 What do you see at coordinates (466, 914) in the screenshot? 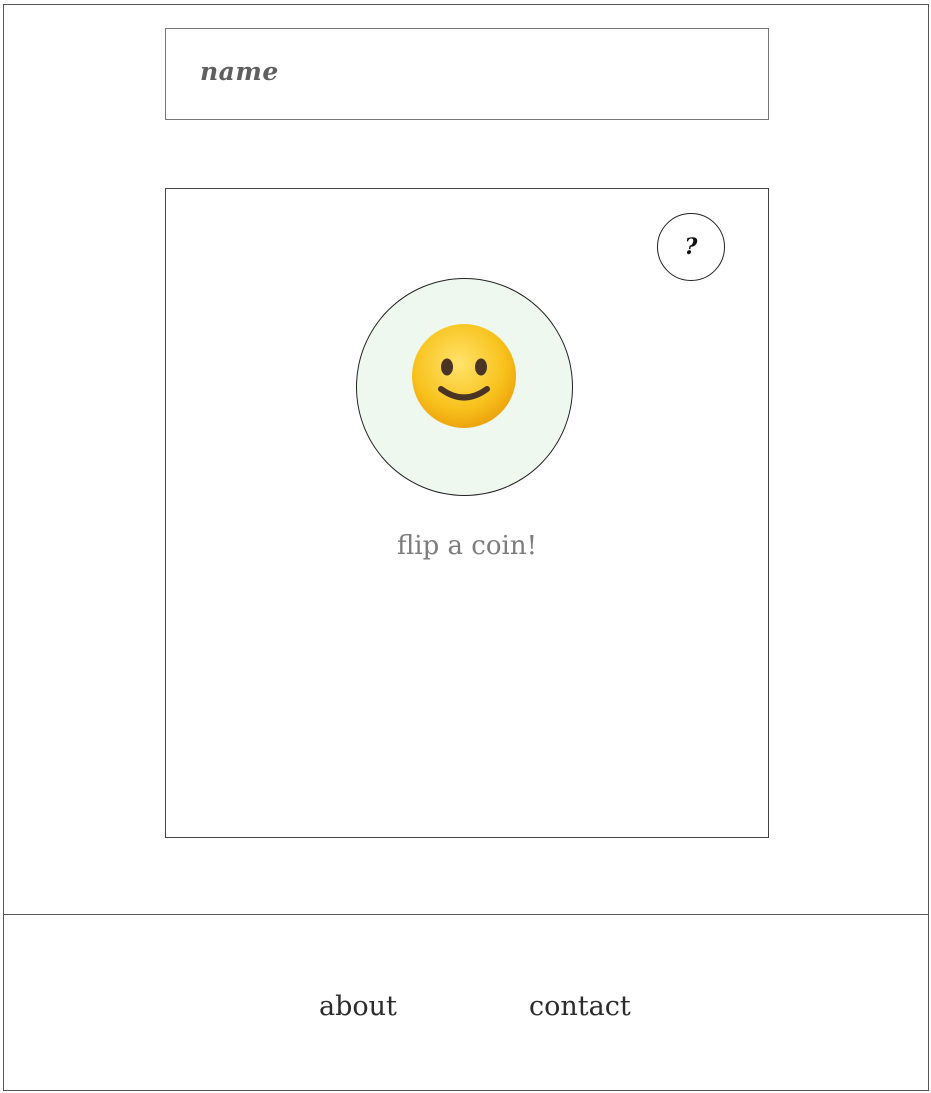
I see `footer-divider` at bounding box center [466, 914].